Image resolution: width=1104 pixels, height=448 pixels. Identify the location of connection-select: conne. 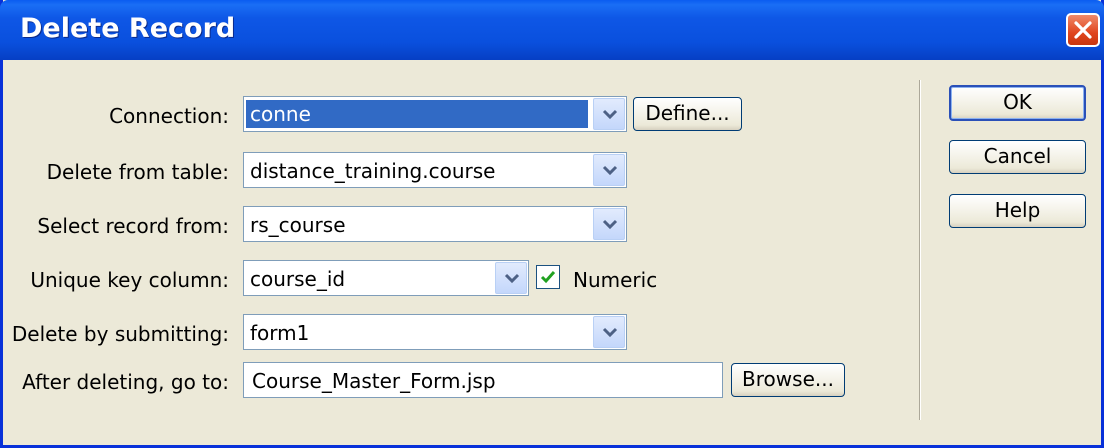
(435, 114).